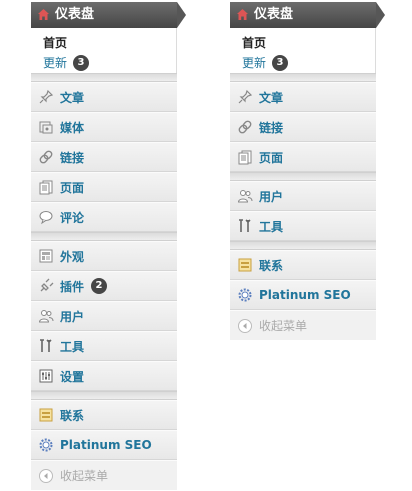  I want to click on media-icon, so click(46, 127).